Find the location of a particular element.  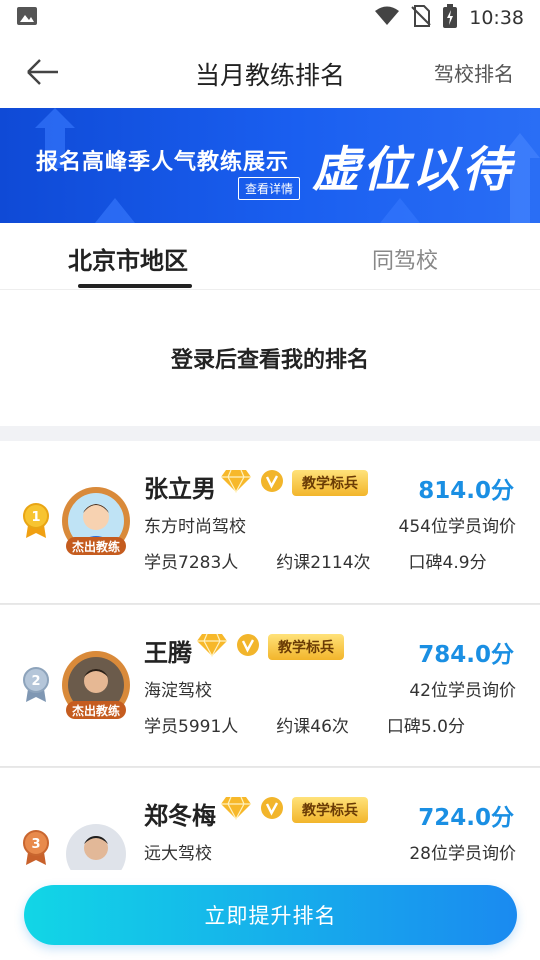

promo-banner: 报名高峰季人气教练展示 查看详情 虚位以待 is located at coordinates (270, 165).